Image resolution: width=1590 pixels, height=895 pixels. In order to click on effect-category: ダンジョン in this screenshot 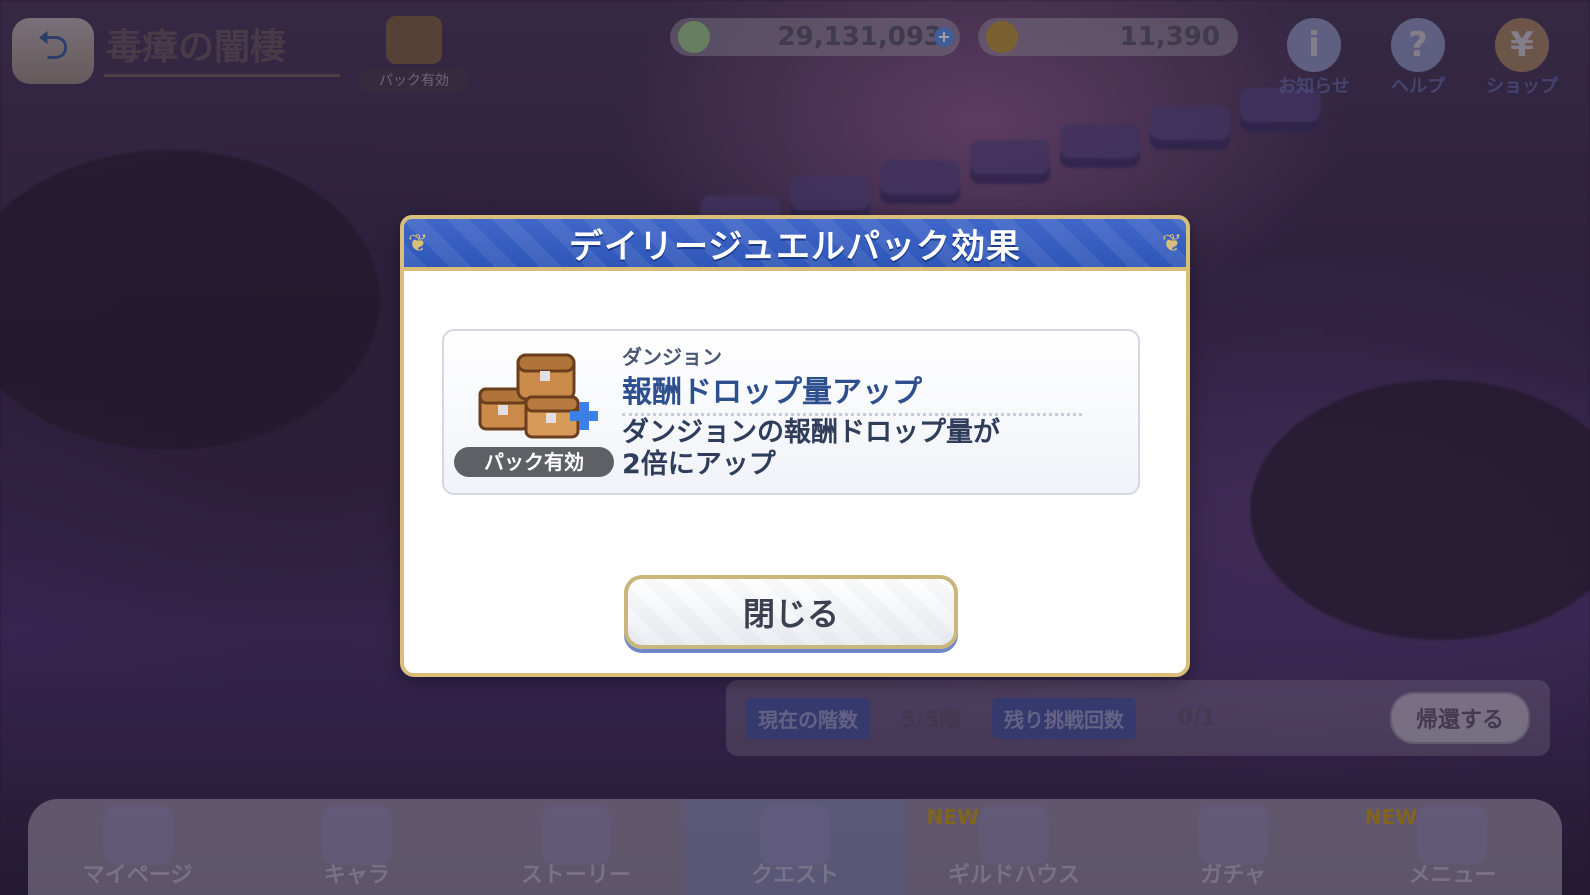, I will do `click(672, 357)`.